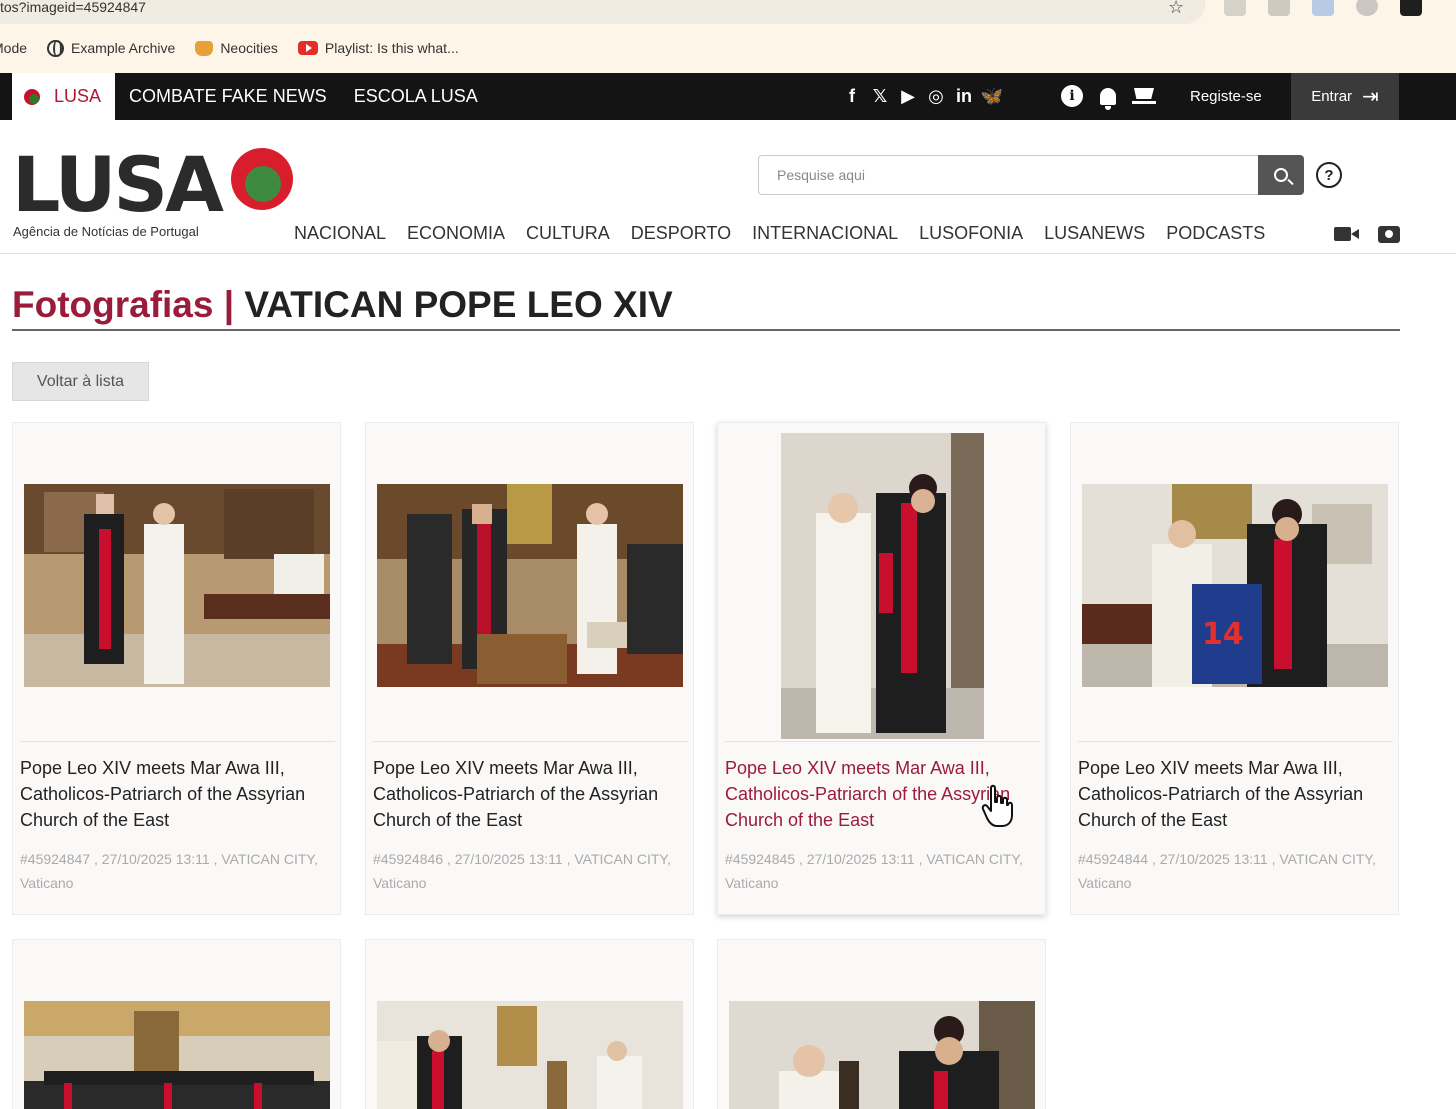 This screenshot has height=1109, width=1456. Describe the element at coordinates (13, 48) in the screenshot. I see `bookmark-item: Mode` at that location.